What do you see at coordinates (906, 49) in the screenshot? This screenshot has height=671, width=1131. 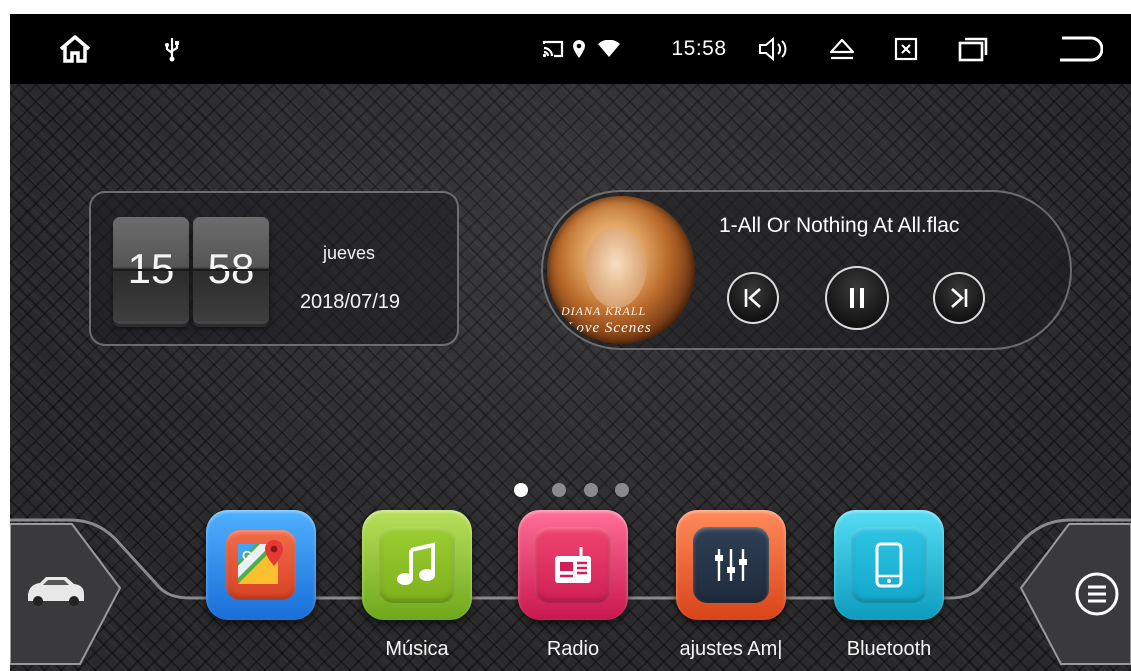 I see `close-app-icon` at bounding box center [906, 49].